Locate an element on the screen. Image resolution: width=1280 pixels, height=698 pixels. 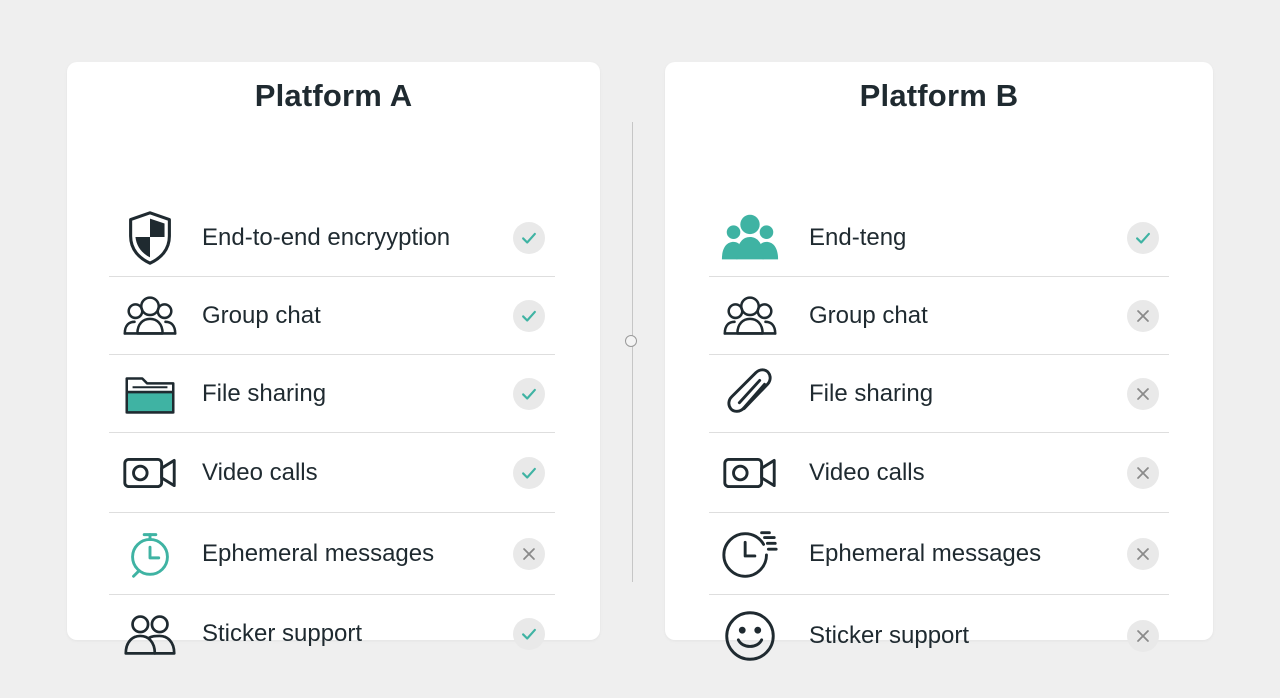
platform-a-title: Platform A is located at coordinates (333, 95).